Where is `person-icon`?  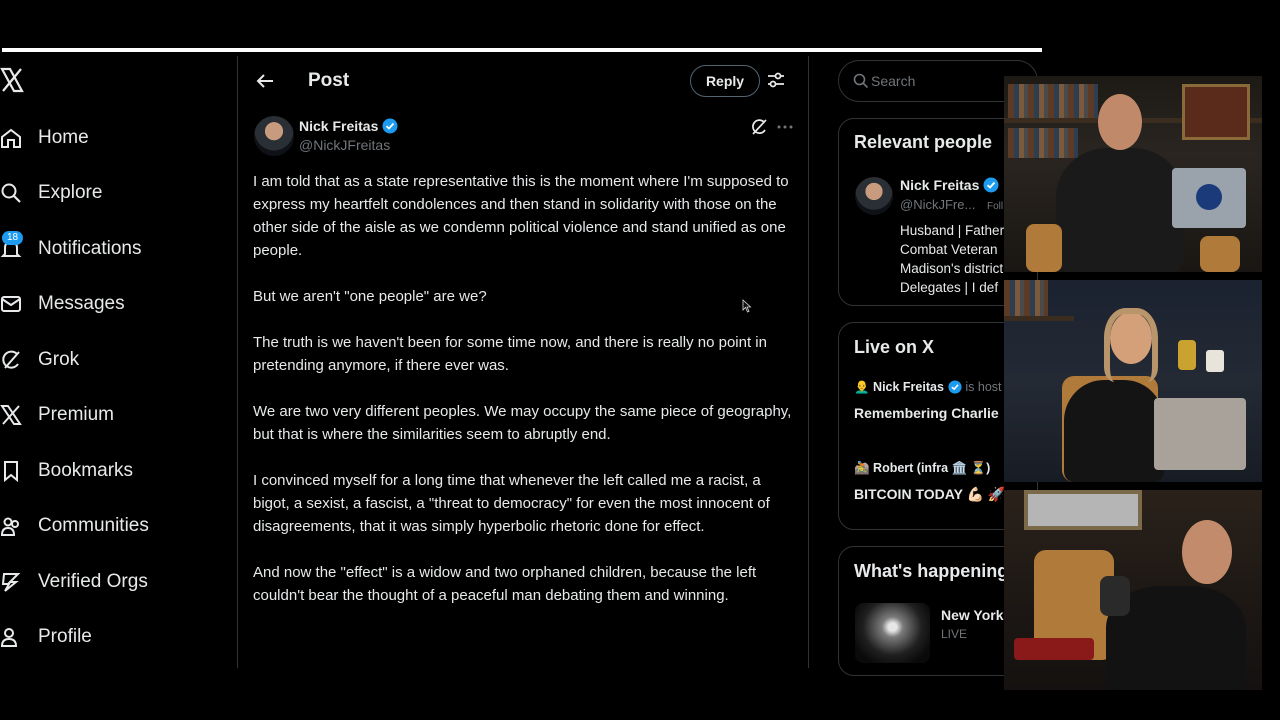 person-icon is located at coordinates (9, 638).